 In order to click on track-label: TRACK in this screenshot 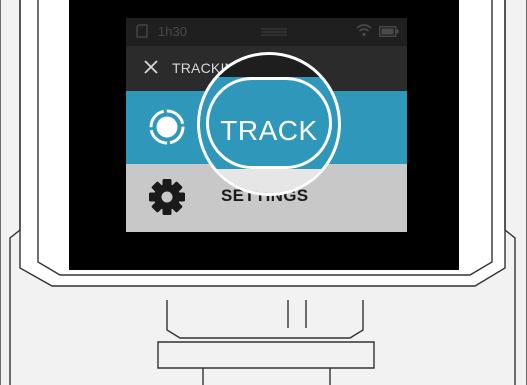, I will do `click(269, 130)`.